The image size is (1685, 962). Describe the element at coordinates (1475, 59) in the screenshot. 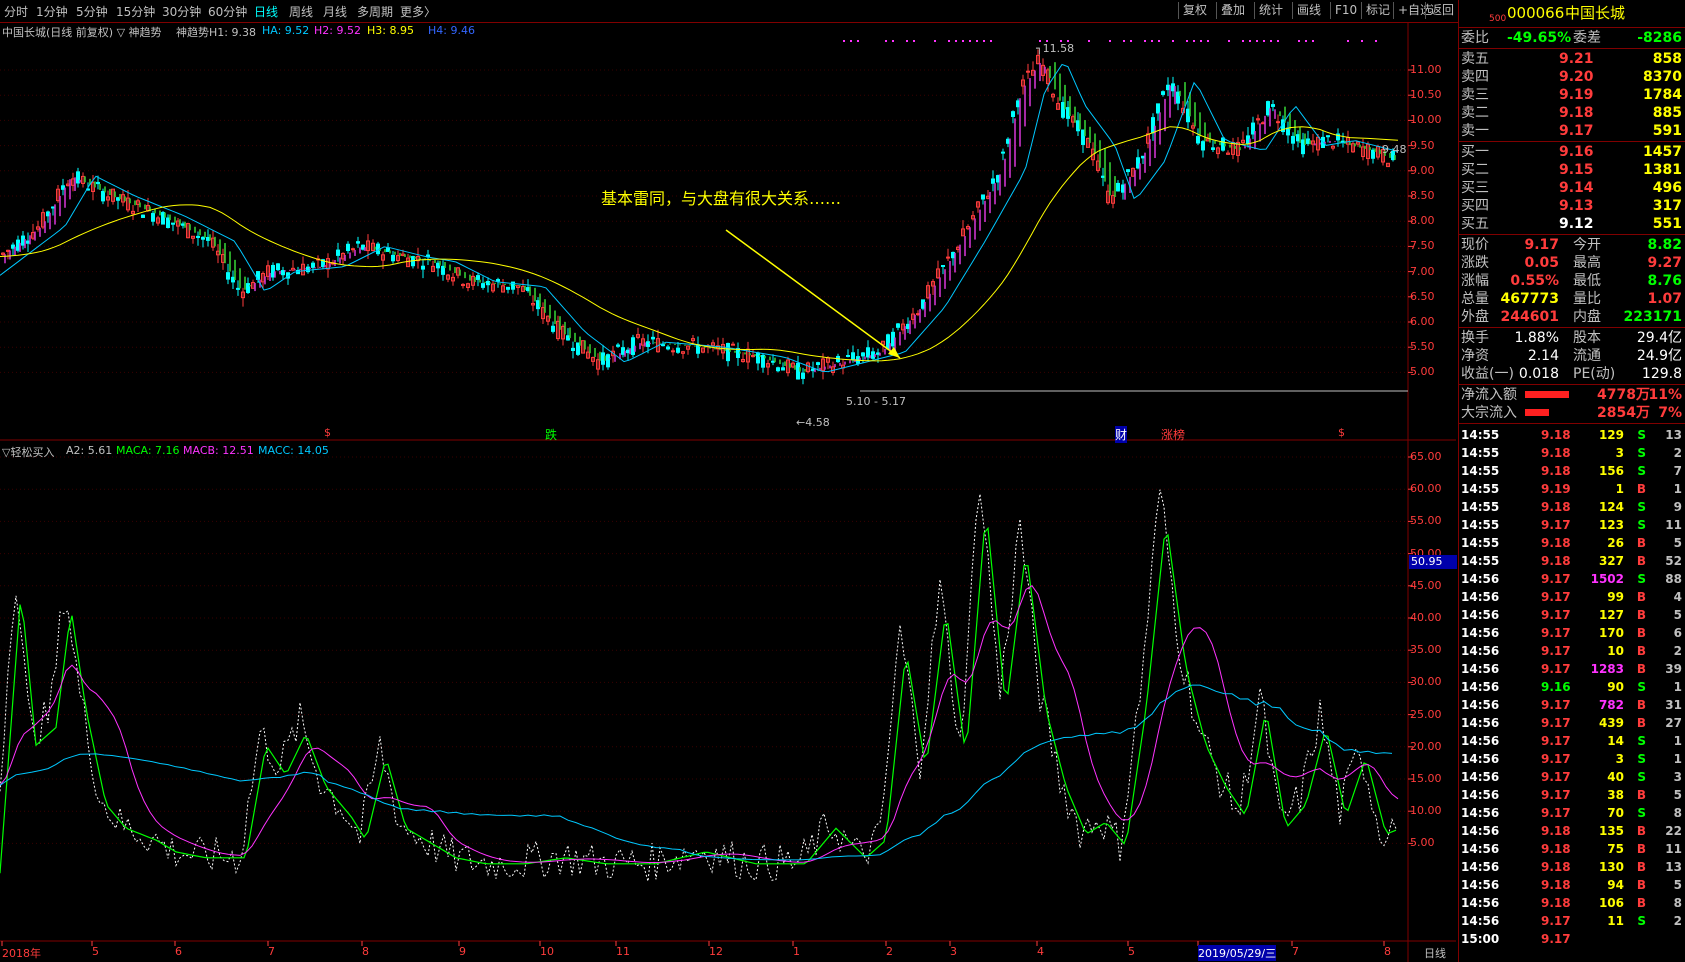

I see `sell-level-label: 卖五` at that location.